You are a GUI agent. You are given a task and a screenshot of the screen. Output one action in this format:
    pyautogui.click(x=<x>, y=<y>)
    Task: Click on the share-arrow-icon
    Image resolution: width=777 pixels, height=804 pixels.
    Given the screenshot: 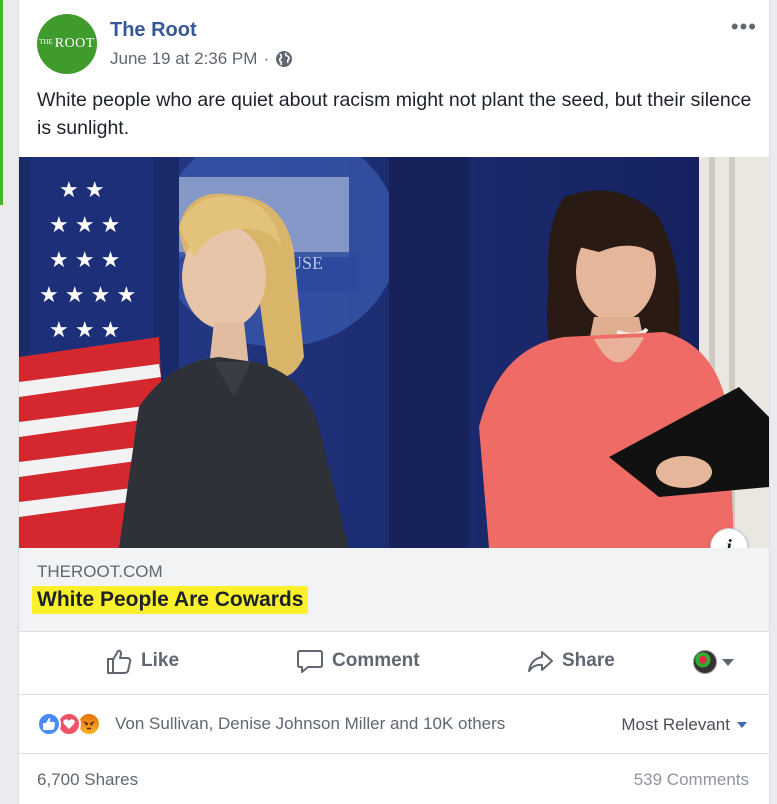 What is the action you would take?
    pyautogui.click(x=540, y=661)
    